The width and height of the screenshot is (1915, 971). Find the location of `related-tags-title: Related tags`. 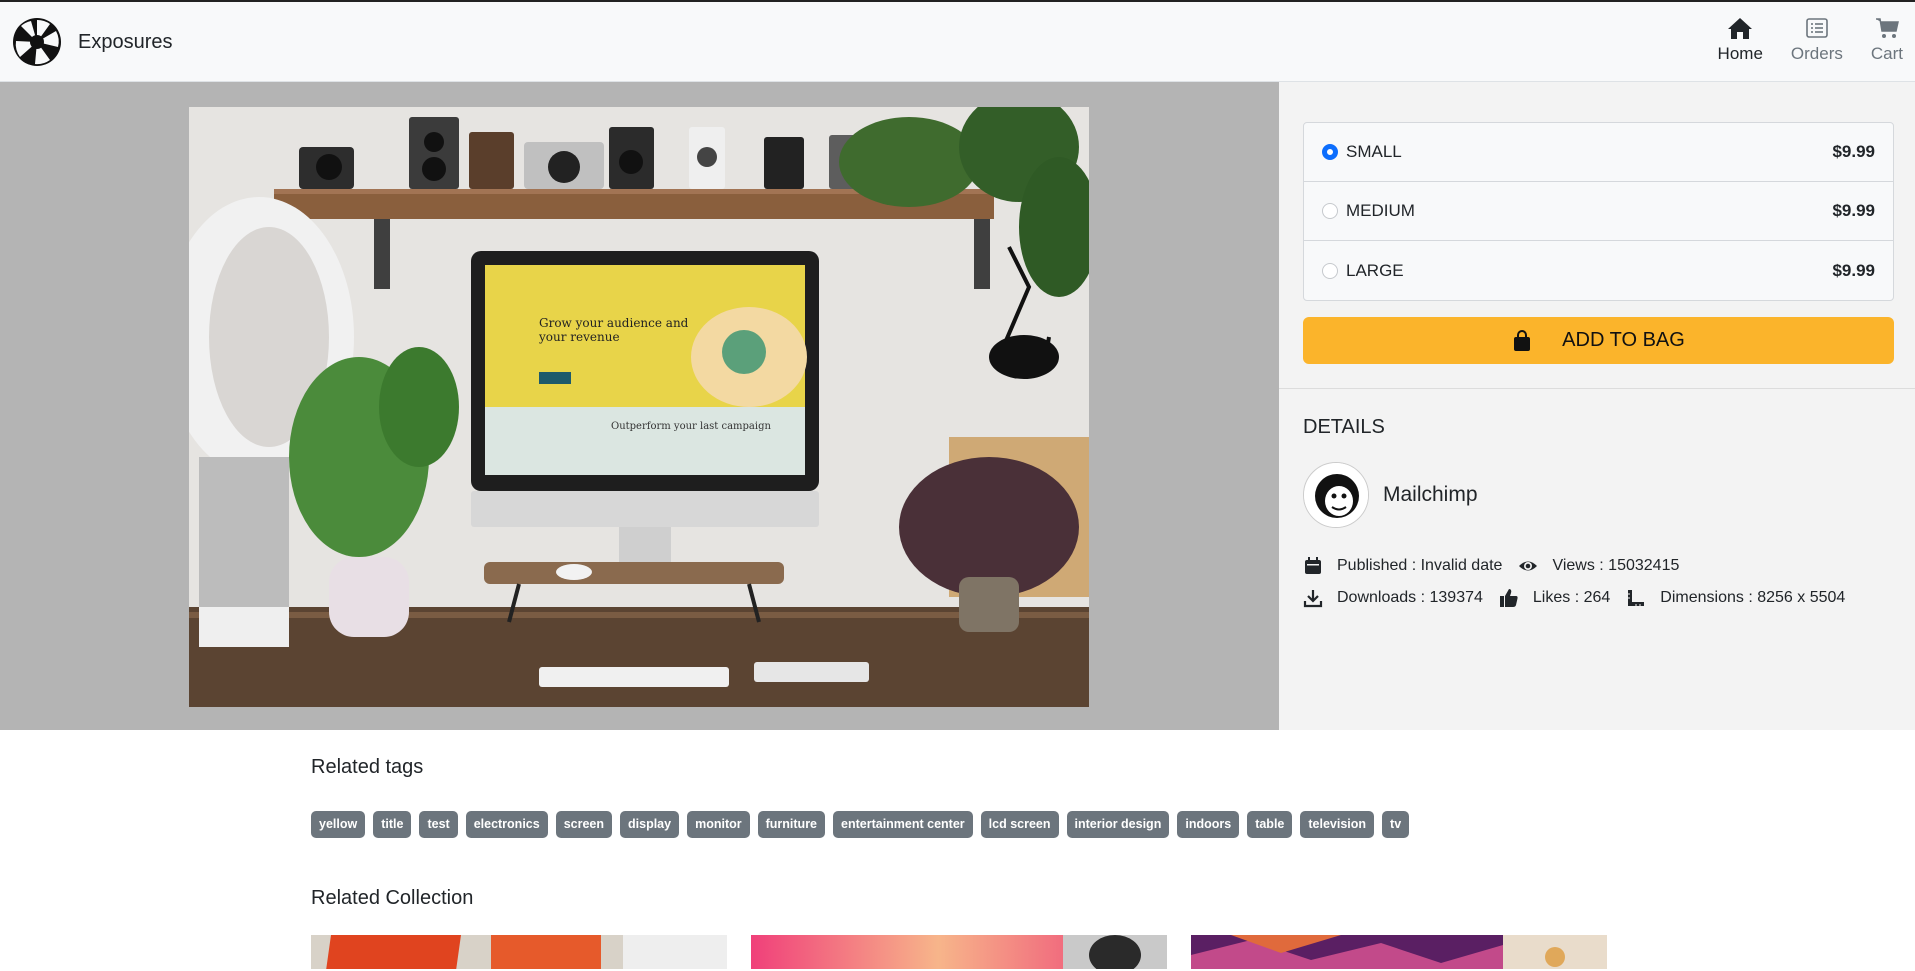

related-tags-title: Related tags is located at coordinates (367, 767).